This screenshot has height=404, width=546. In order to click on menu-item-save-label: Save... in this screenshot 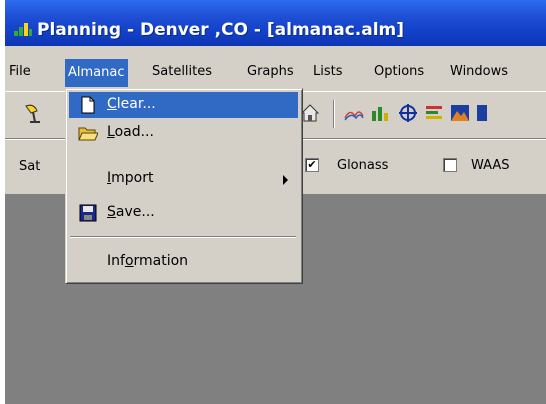, I will do `click(131, 212)`.